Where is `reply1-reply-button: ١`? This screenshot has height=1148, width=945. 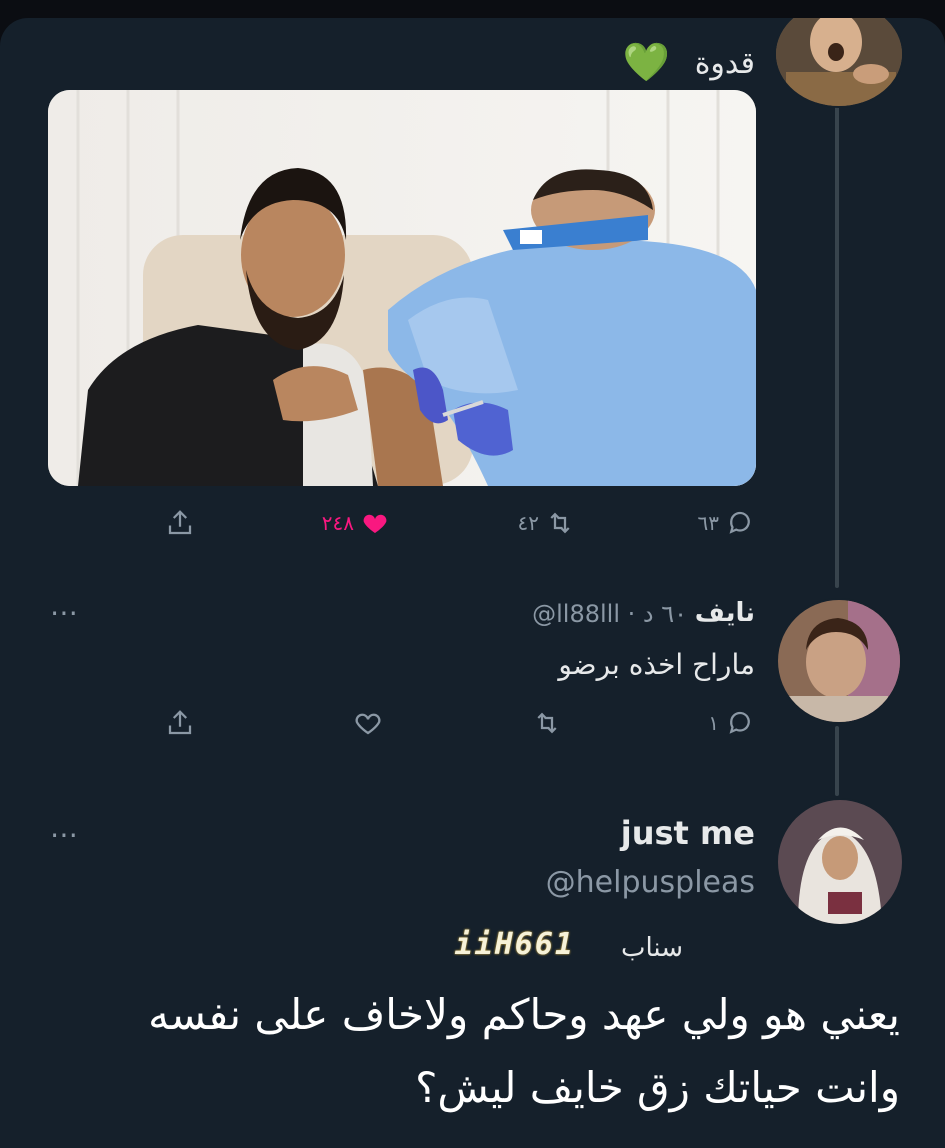 reply1-reply-button: ١ is located at coordinates (731, 723).